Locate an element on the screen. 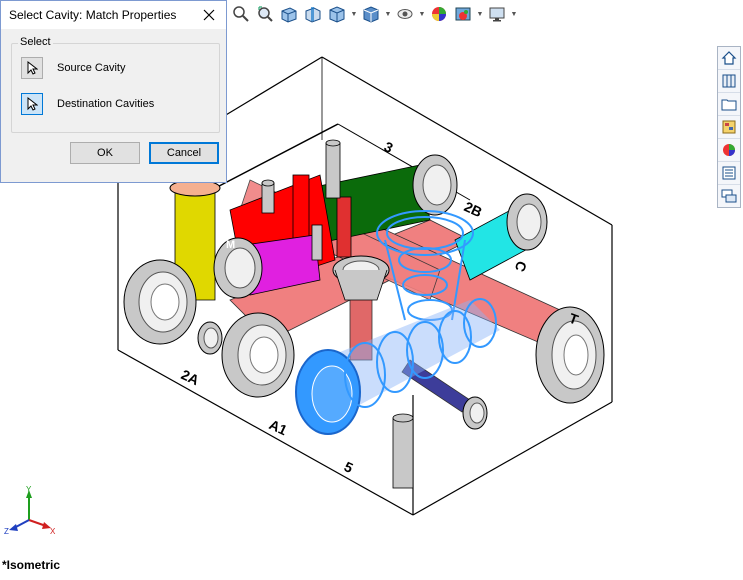 The image size is (743, 580). source-cavity-option: Source Cavity is located at coordinates (73, 68).